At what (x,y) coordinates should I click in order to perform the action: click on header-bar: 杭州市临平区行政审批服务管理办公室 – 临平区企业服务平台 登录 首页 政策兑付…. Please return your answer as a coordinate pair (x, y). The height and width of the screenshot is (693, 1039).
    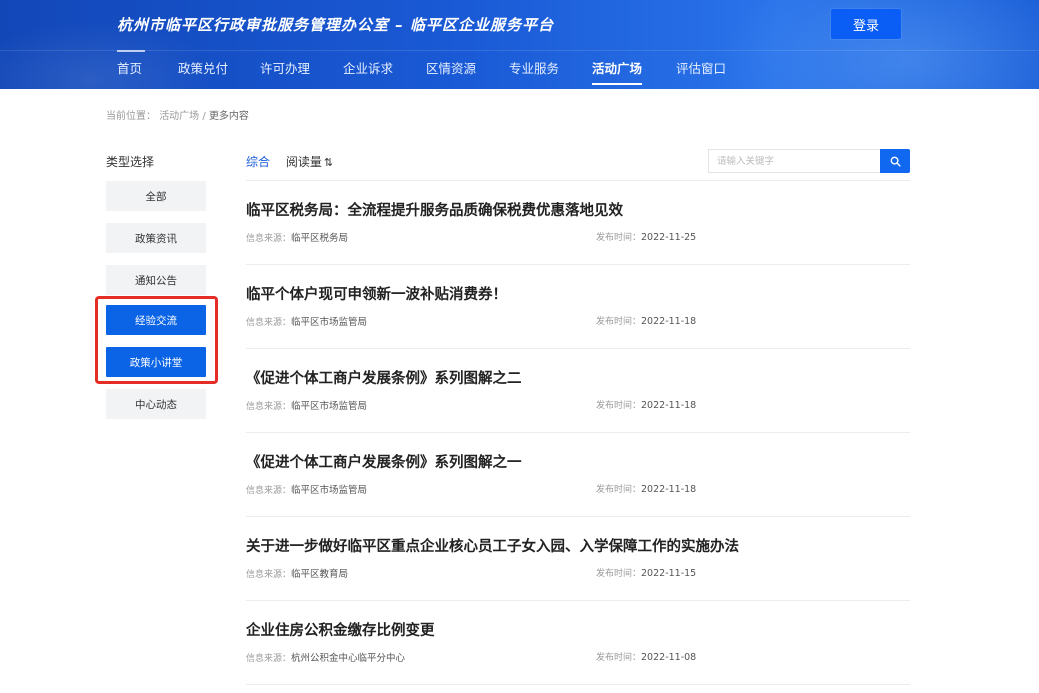
    Looking at the image, I should click on (519, 44).